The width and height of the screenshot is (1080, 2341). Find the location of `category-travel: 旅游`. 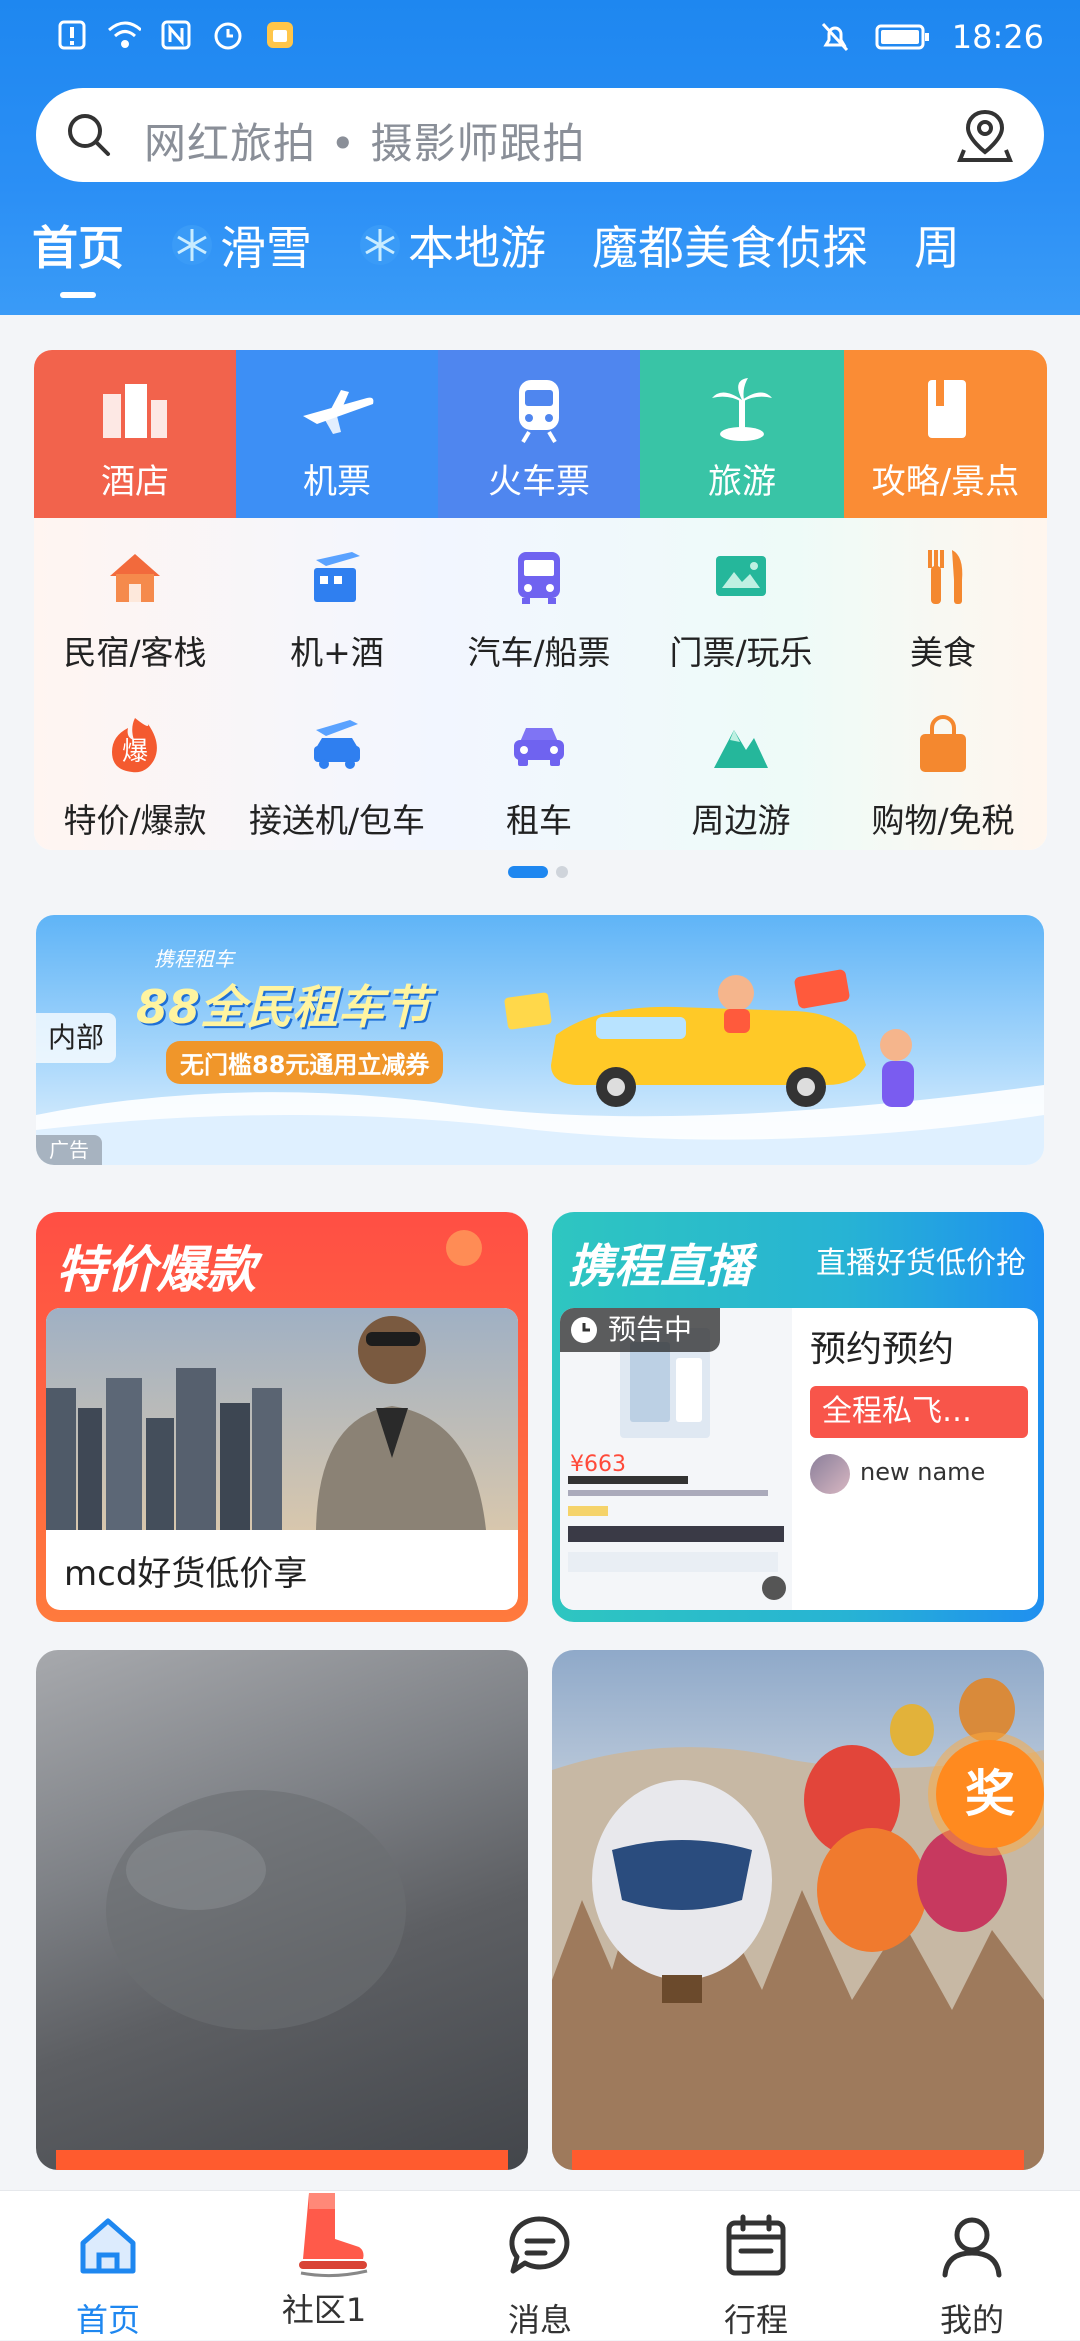

category-travel: 旅游 is located at coordinates (742, 434).